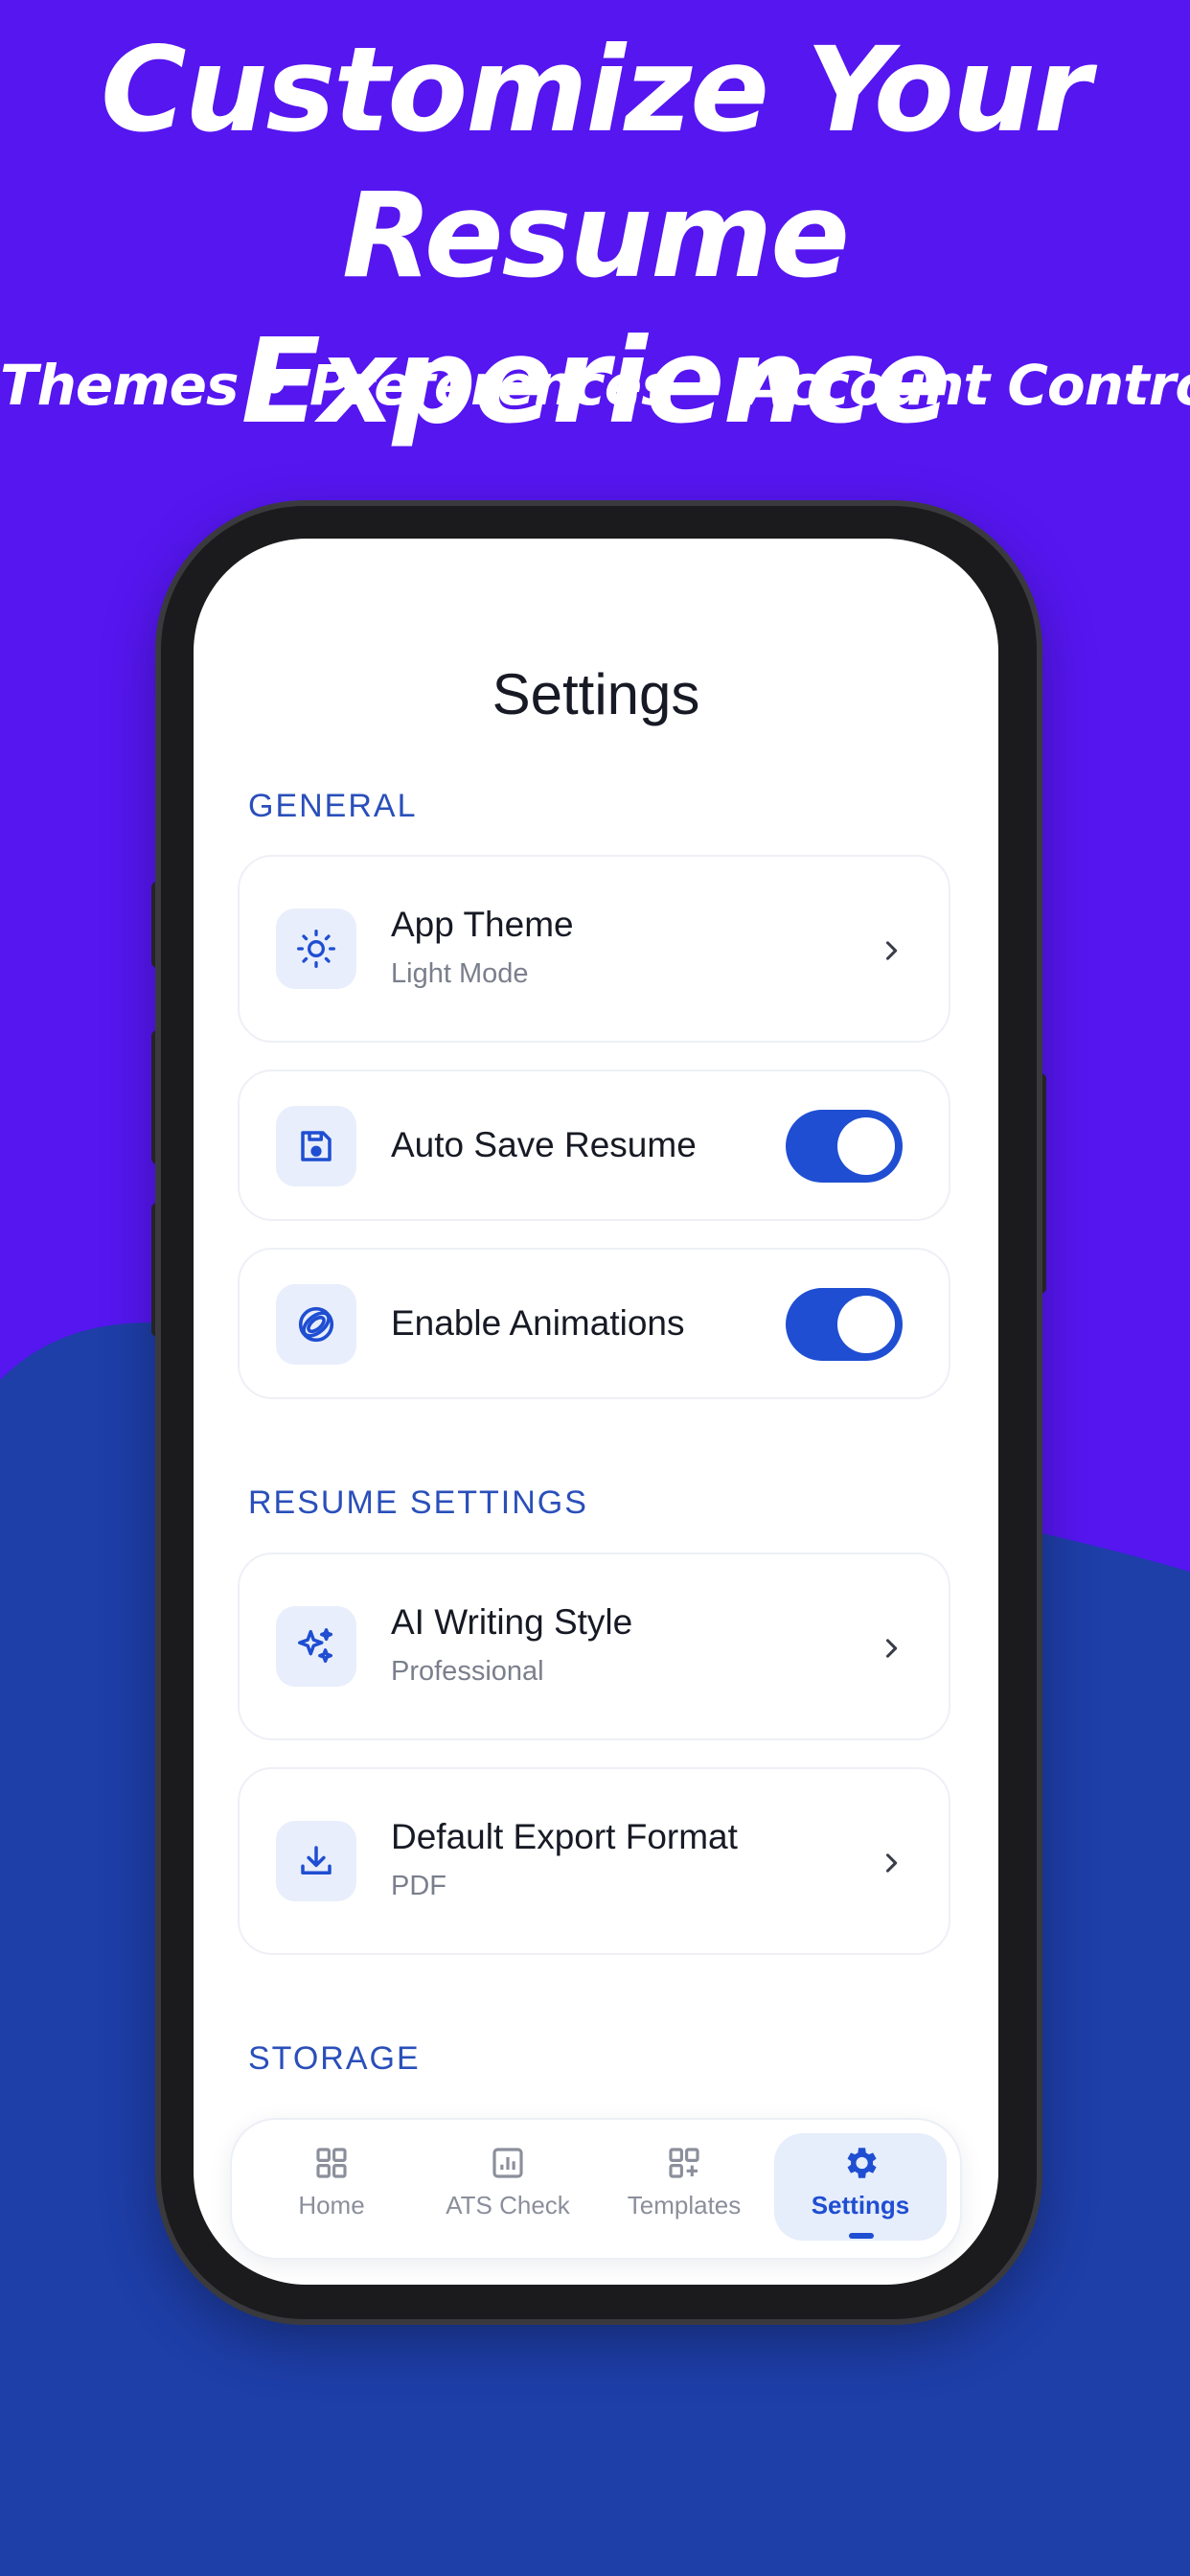 The image size is (1190, 2576). What do you see at coordinates (332, 2187) in the screenshot?
I see `tab-home: Home` at bounding box center [332, 2187].